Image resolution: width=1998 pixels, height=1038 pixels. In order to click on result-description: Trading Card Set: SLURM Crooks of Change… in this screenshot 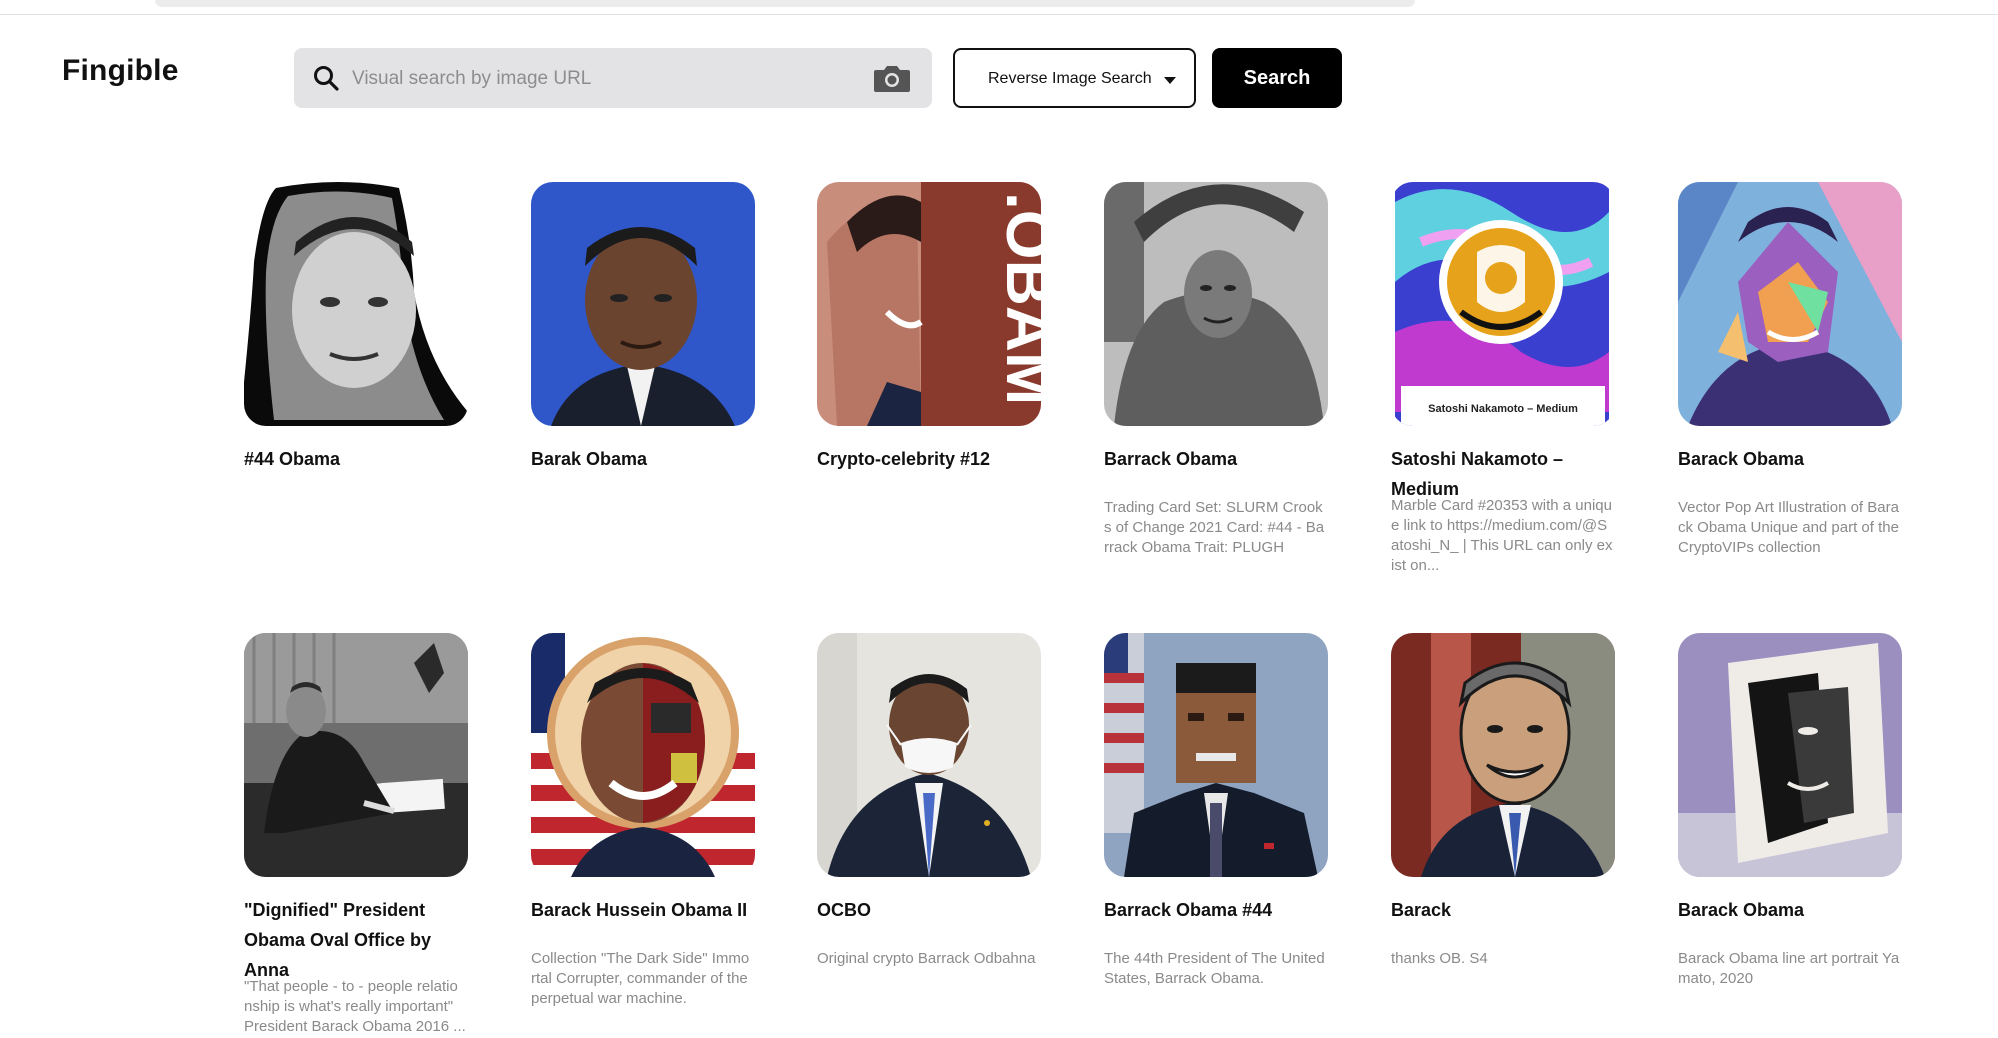, I will do `click(1214, 527)`.